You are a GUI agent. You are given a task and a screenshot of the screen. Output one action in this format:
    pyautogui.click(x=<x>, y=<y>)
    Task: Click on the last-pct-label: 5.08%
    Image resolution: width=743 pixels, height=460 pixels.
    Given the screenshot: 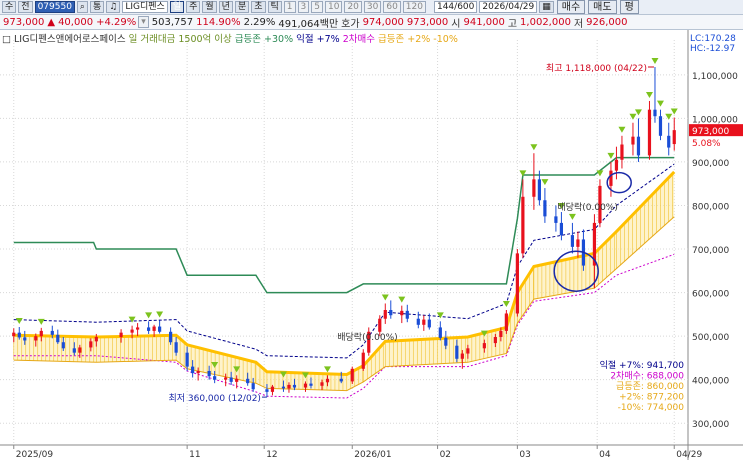 What is the action you would take?
    pyautogui.click(x=706, y=144)
    